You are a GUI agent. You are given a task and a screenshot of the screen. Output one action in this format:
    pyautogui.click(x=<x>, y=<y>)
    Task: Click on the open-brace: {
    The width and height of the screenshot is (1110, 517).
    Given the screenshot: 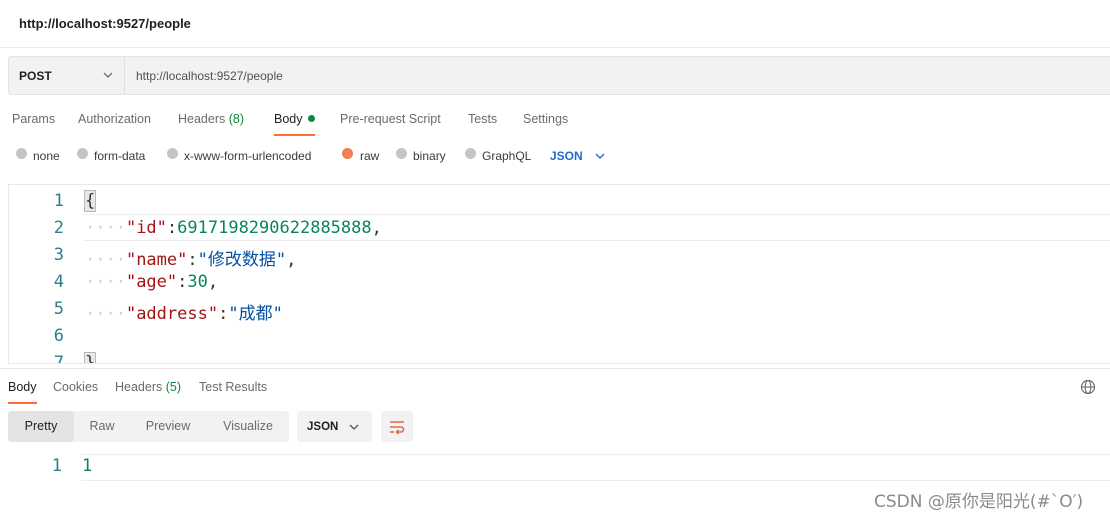 What is the action you would take?
    pyautogui.click(x=90, y=201)
    